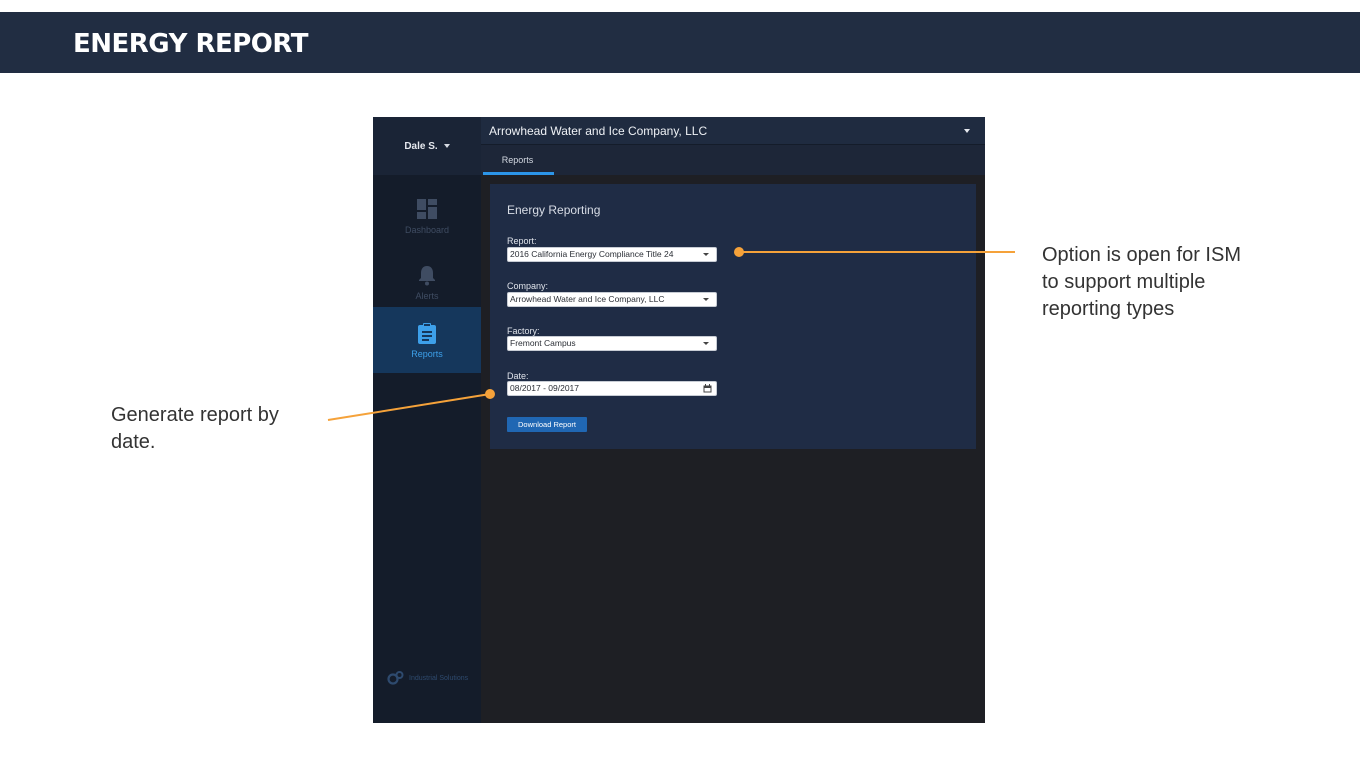 The image size is (1360, 763). I want to click on callout-connector-left, so click(411, 405).